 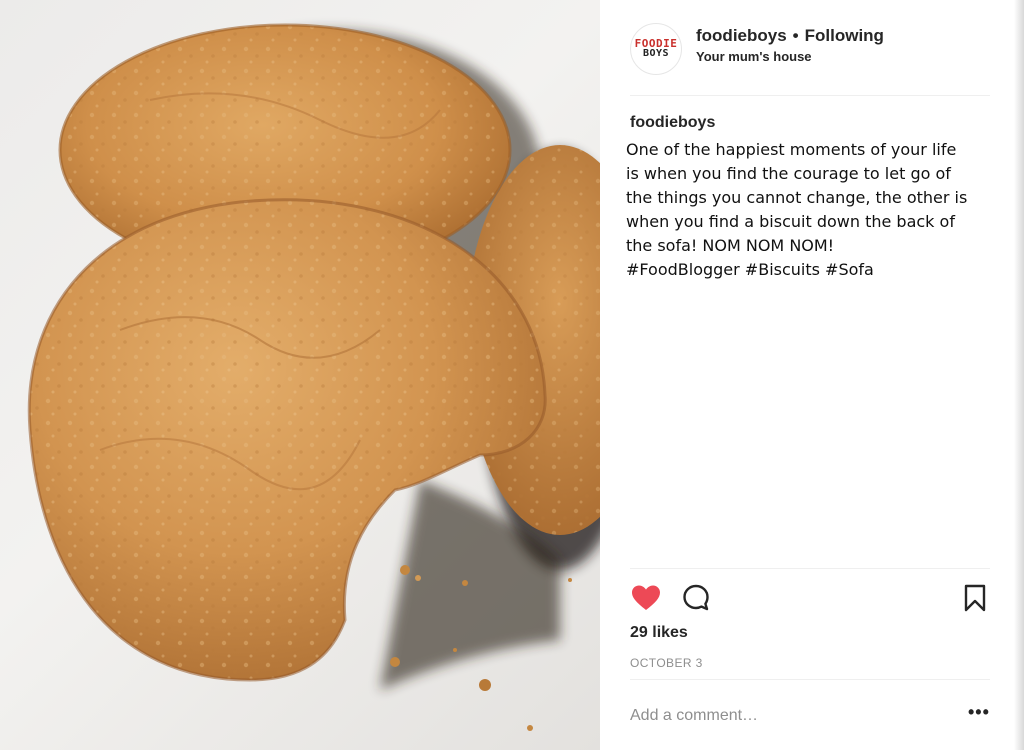 I want to click on comment-input, so click(x=790, y=716).